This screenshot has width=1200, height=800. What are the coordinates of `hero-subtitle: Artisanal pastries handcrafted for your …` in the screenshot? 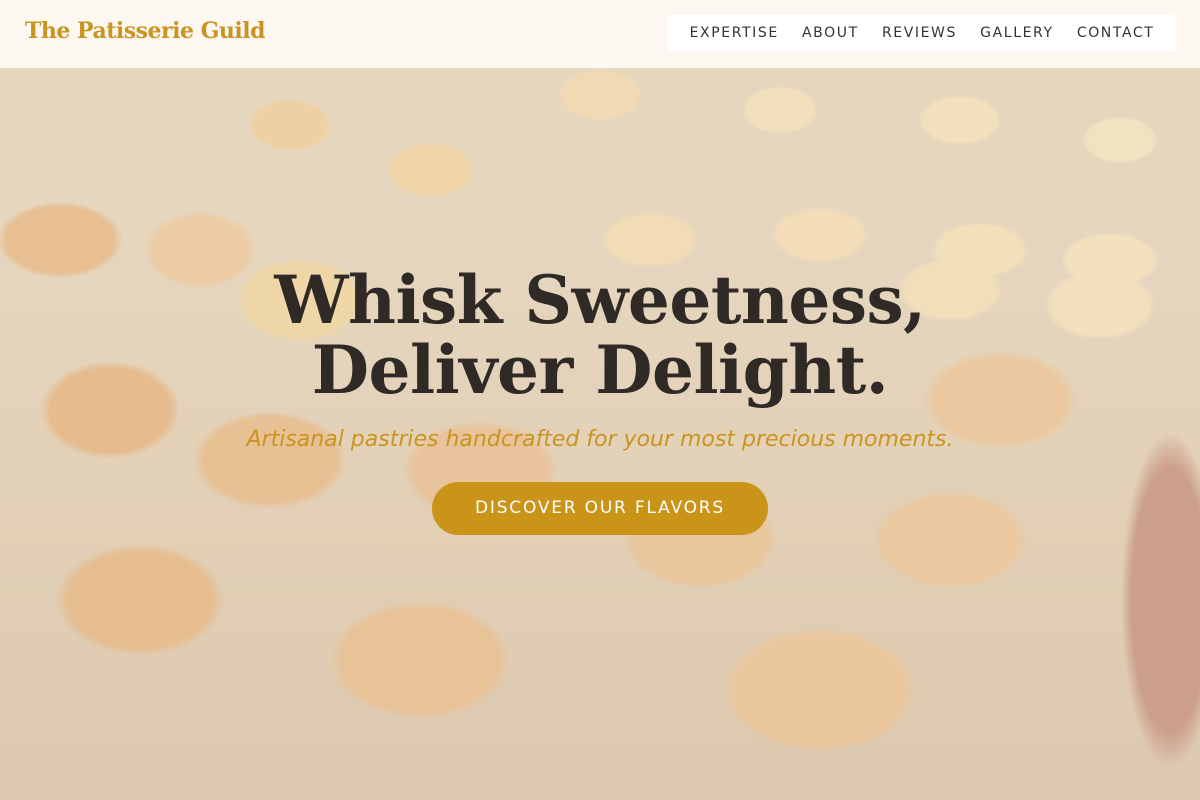 It's located at (600, 439).